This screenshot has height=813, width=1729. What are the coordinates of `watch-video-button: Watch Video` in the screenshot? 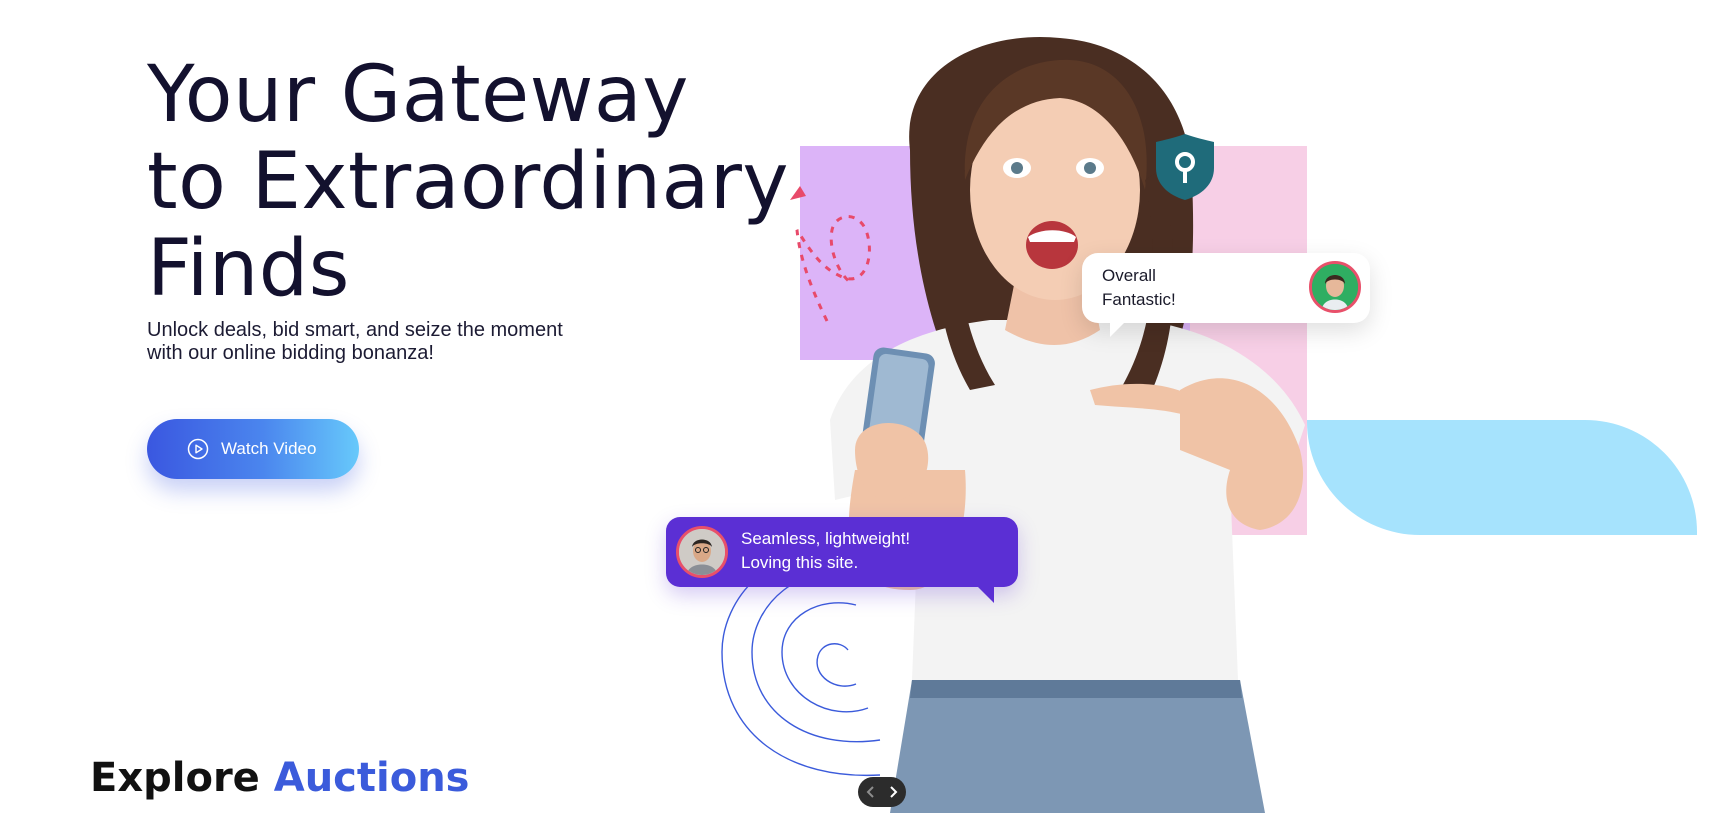 It's located at (253, 449).